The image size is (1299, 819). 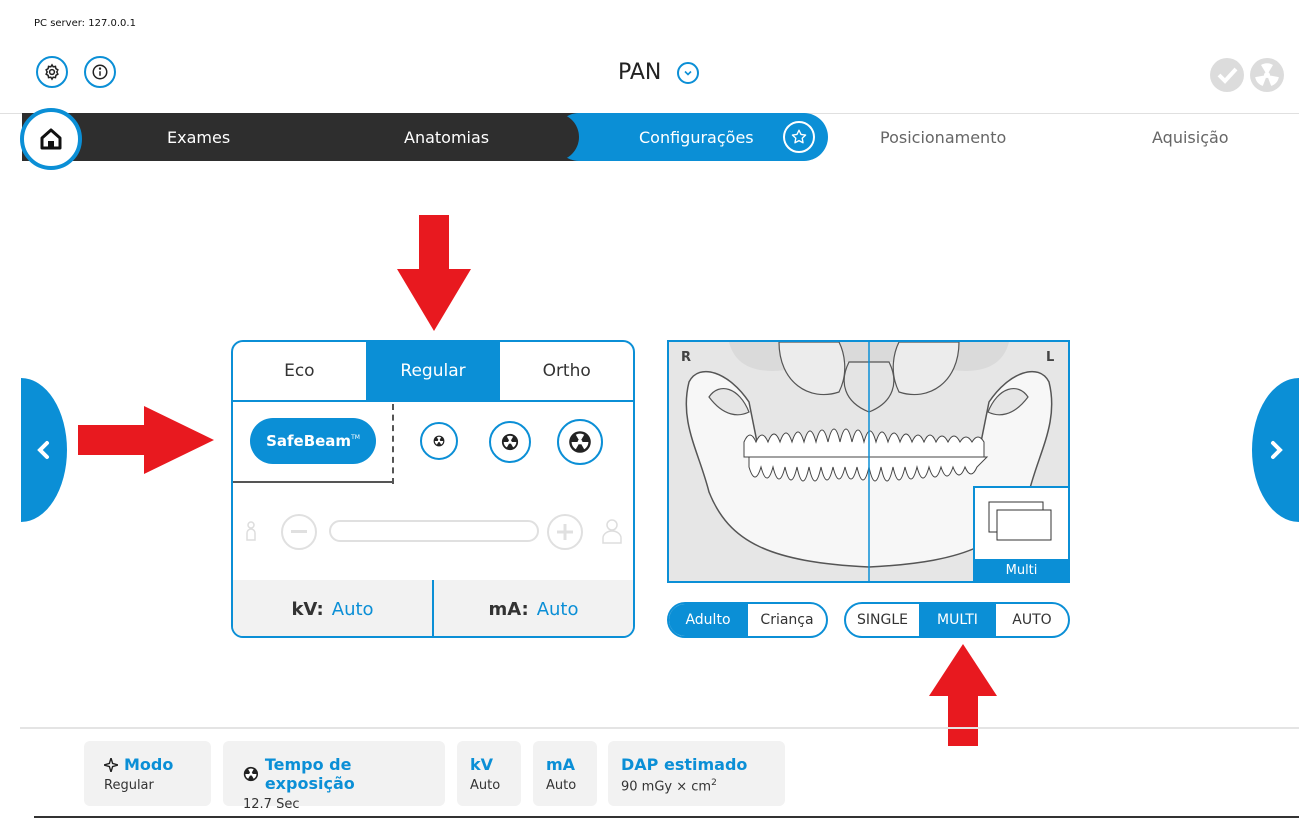 What do you see at coordinates (1050, 357) in the screenshot?
I see `xray-left-label: L` at bounding box center [1050, 357].